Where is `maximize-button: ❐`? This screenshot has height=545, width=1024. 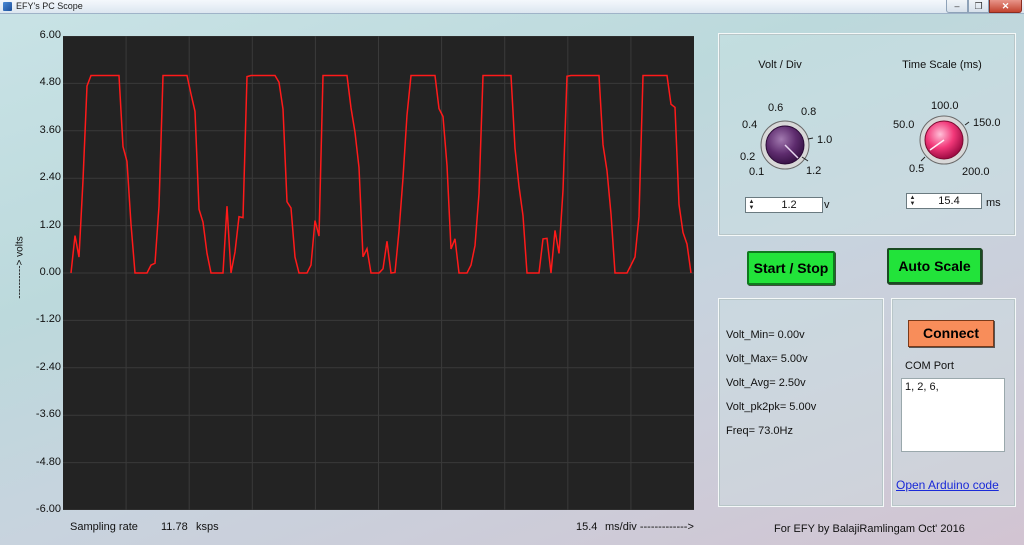 maximize-button: ❐ is located at coordinates (978, 6).